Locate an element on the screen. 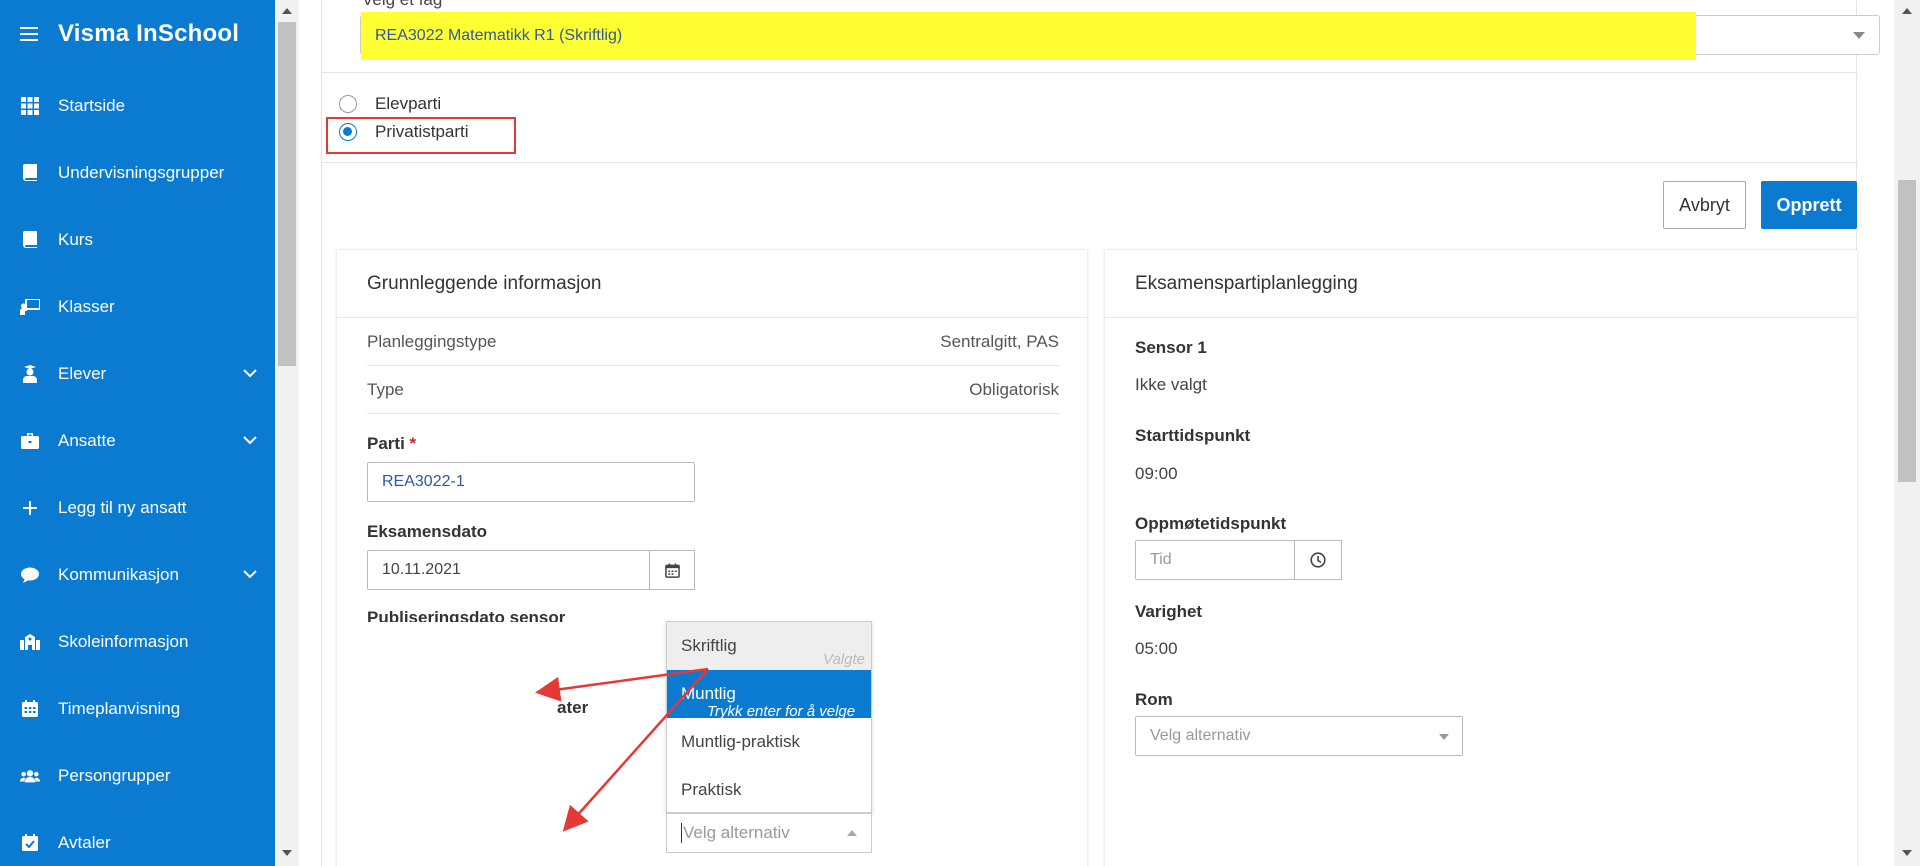 The width and height of the screenshot is (1920, 866). sensor-label: Sensor 1 is located at coordinates (1171, 347).